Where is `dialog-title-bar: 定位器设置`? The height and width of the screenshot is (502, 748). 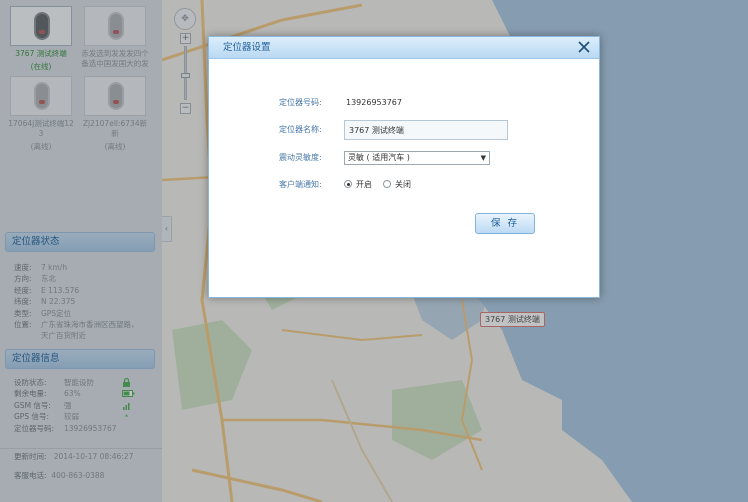 dialog-title-bar: 定位器设置 is located at coordinates (404, 48).